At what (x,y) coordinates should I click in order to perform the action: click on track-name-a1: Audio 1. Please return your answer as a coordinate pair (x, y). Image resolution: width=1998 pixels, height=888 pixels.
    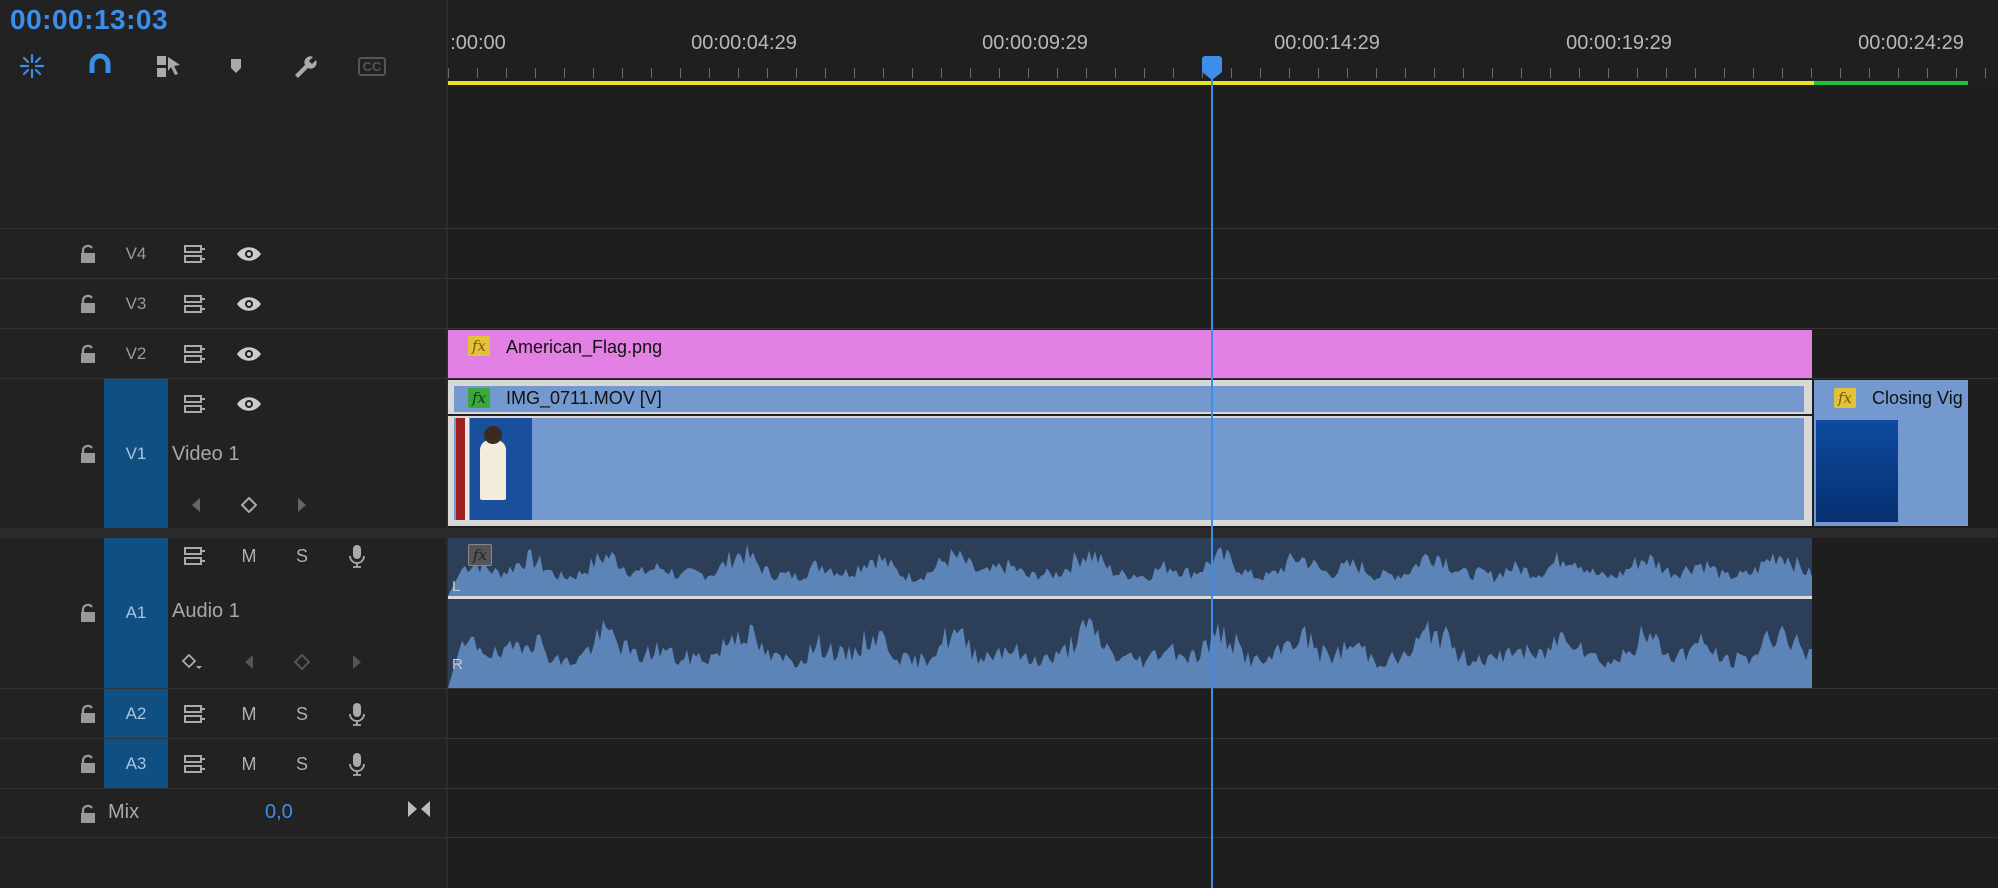
    Looking at the image, I should click on (206, 611).